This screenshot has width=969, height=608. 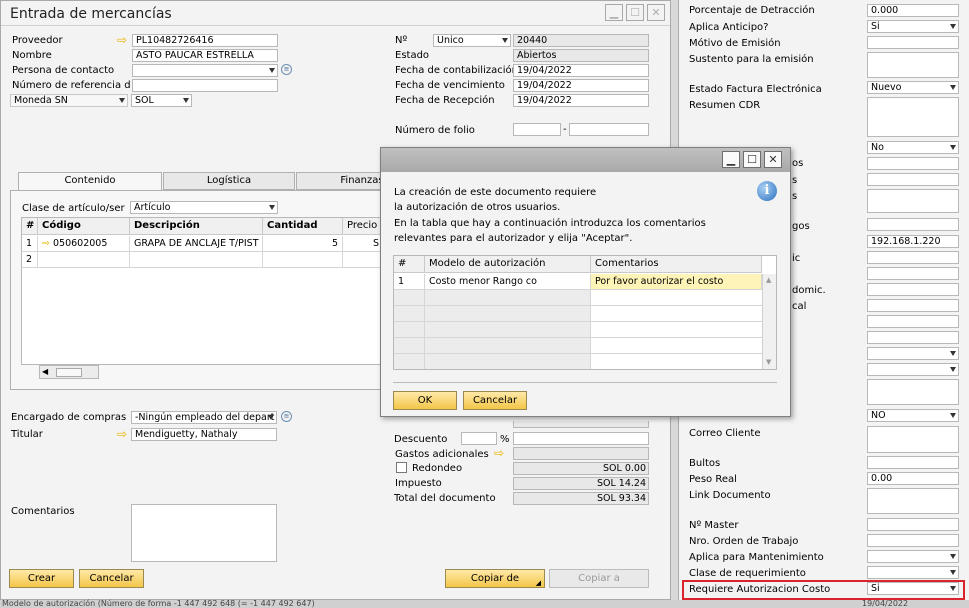 I want to click on close-button: ✕, so click(x=656, y=12).